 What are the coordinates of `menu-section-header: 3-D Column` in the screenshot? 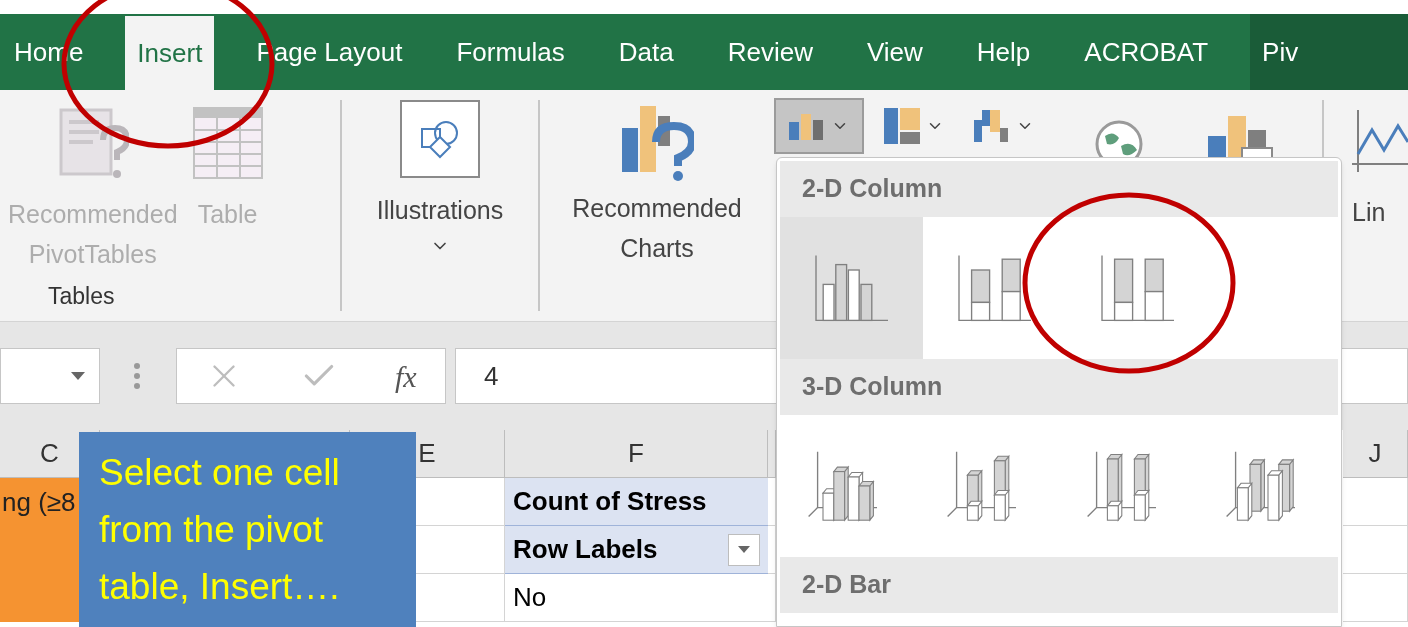 It's located at (1059, 387).